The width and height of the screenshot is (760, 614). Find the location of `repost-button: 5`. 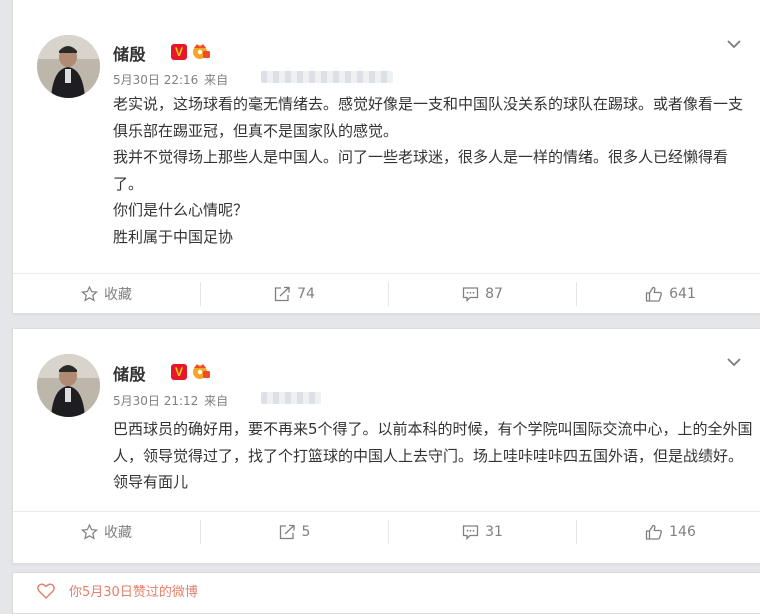

repost-button: 5 is located at coordinates (294, 532).